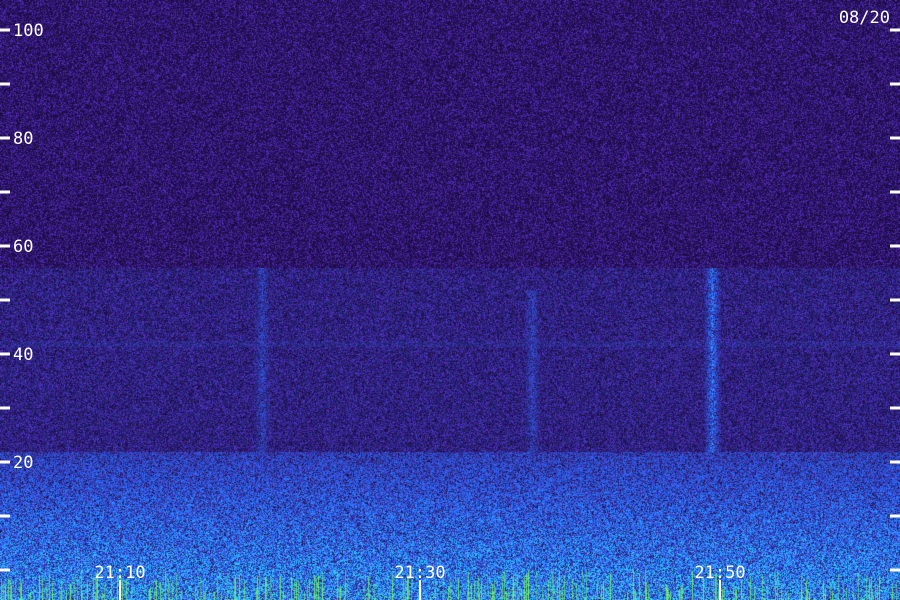 The image size is (900, 600). I want to click on y-tick-label: 80, so click(23, 139).